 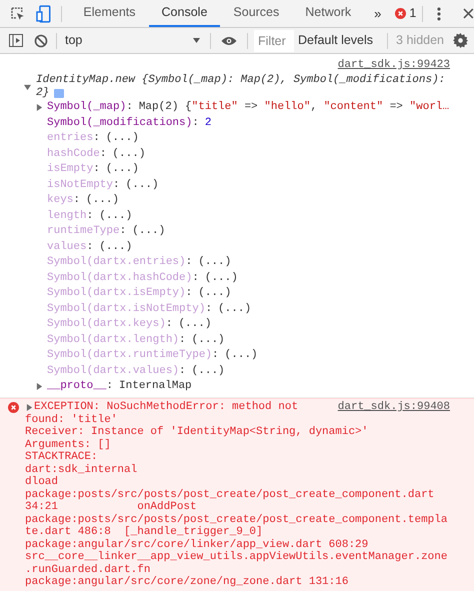 What do you see at coordinates (68, 445) in the screenshot?
I see `error-text: Arguments: []` at bounding box center [68, 445].